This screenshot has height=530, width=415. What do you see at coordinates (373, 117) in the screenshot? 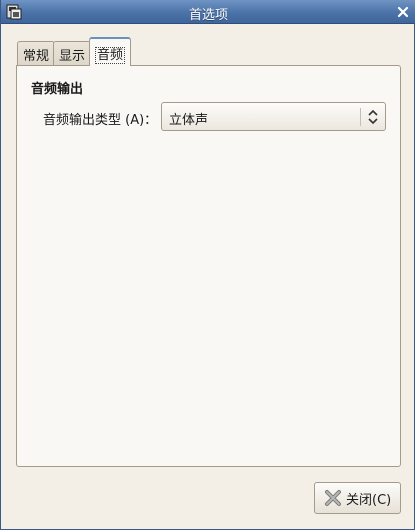
I see `up-down-arrows-icon` at bounding box center [373, 117].